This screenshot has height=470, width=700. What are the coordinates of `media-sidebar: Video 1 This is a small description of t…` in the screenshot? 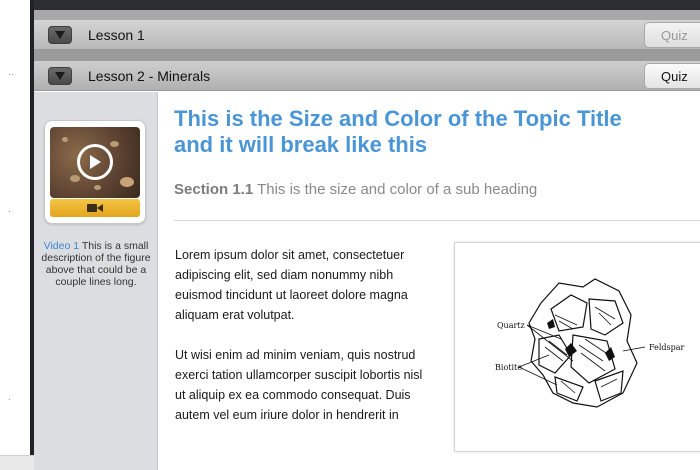 It's located at (96, 281).